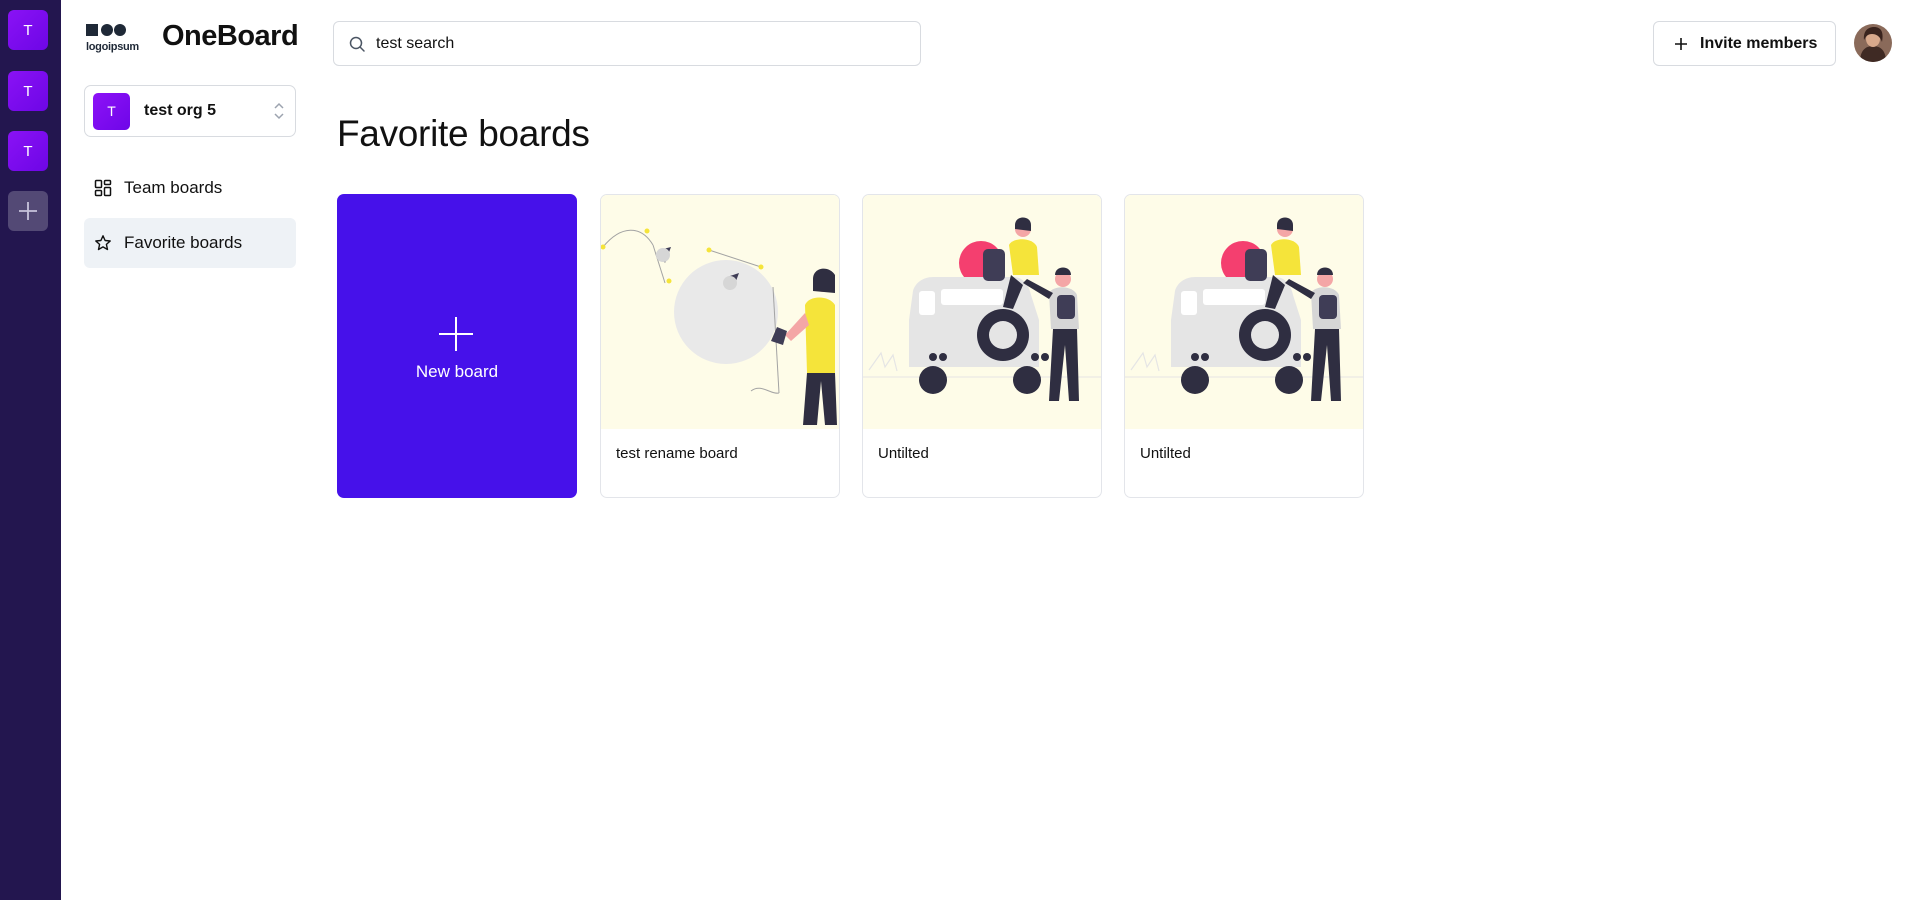  I want to click on sidebar-item-team-boards: Team boards, so click(190, 188).